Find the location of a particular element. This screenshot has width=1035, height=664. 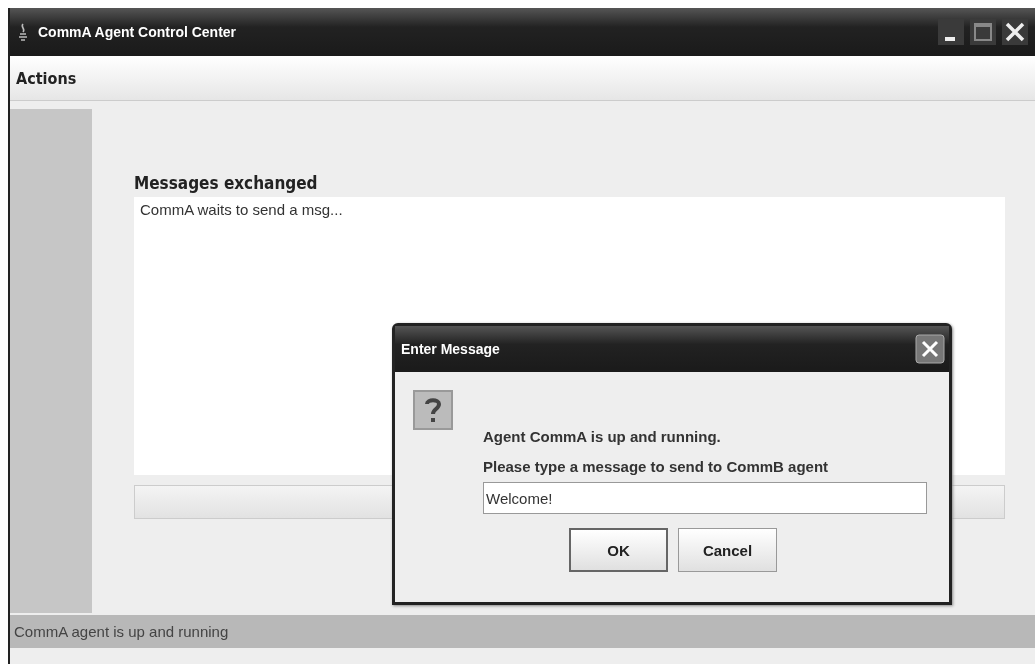

cancel-button: Cancel is located at coordinates (727, 550).